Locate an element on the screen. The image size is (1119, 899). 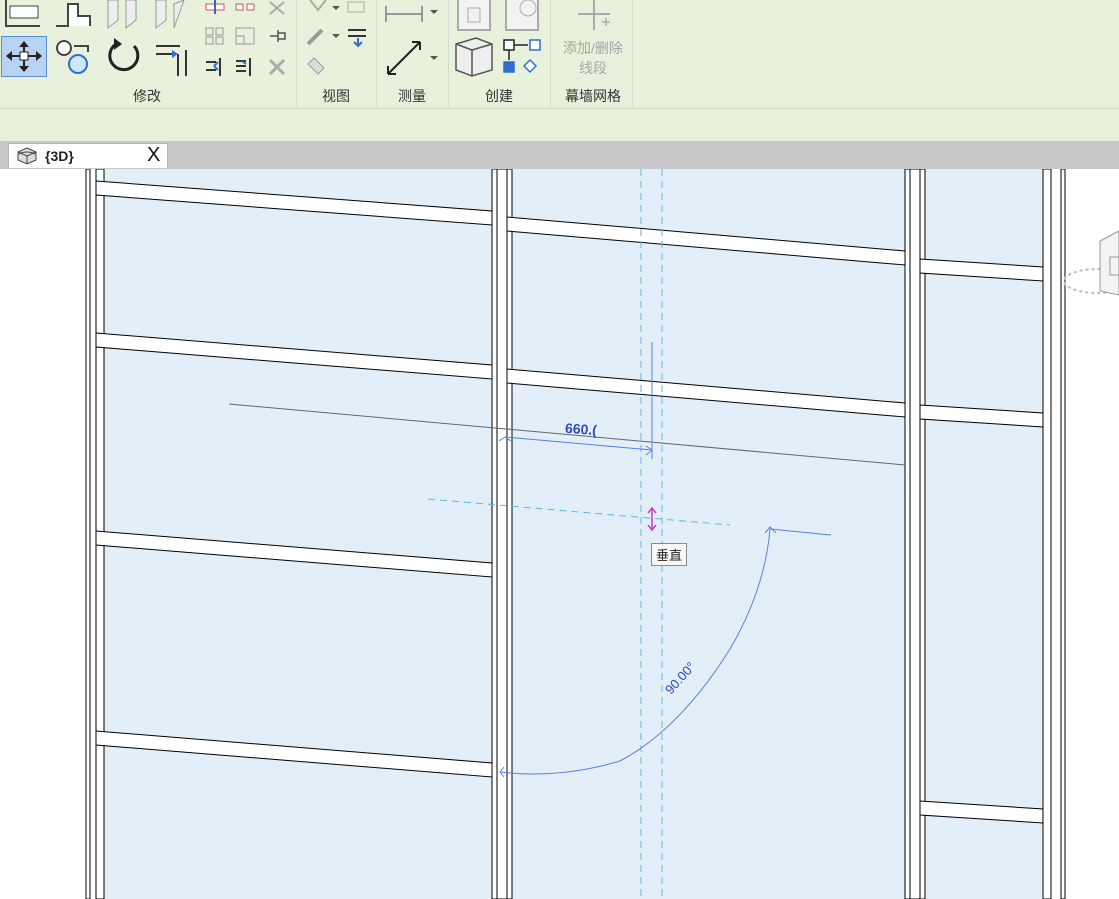
dimension-value: 660.( is located at coordinates (580, 429).